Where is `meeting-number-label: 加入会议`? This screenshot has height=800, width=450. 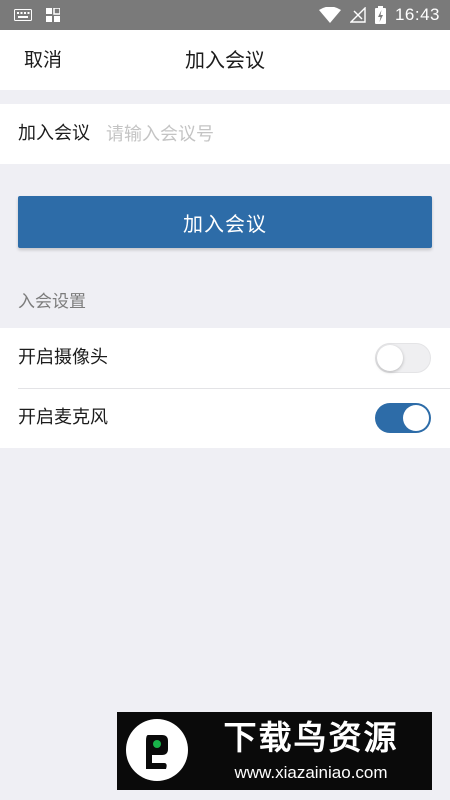
meeting-number-label: 加入会议 is located at coordinates (54, 133).